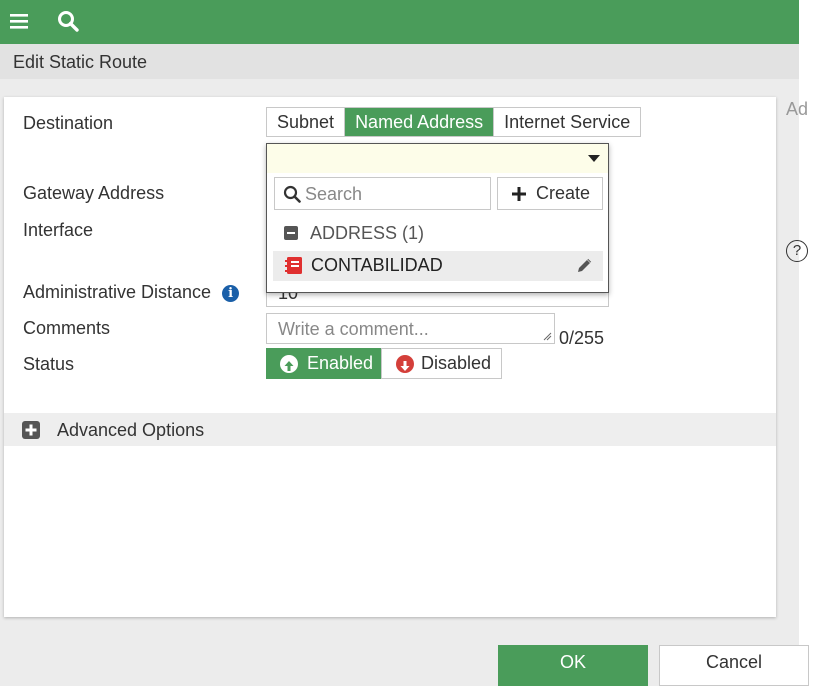 The width and height of the screenshot is (832, 686). I want to click on destination-label: Destination, so click(68, 123).